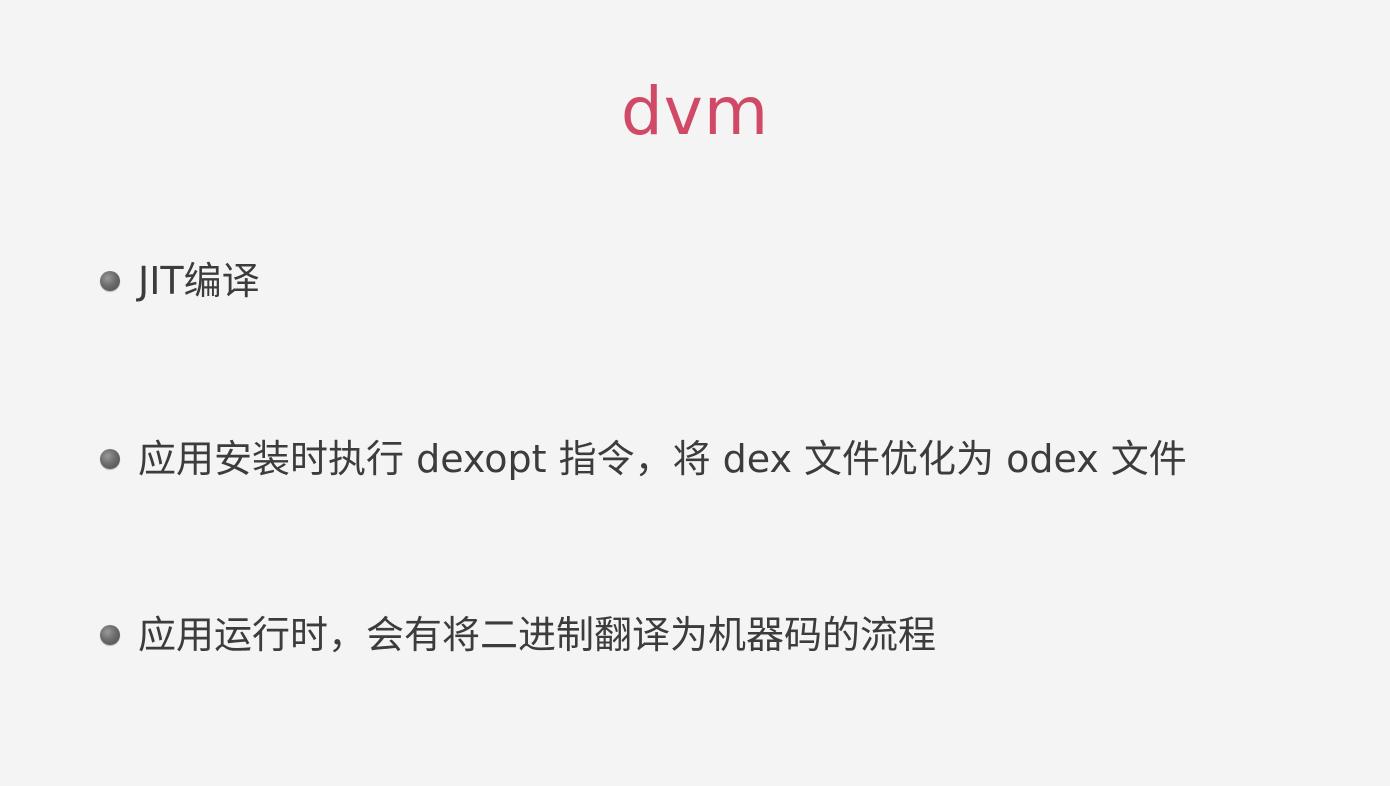 This screenshot has height=786, width=1390. I want to click on bullet-item-dexopt: 应用安装时执行 dexopt 指令，将 dex 文件优化为 odex 文件, so click(643, 459).